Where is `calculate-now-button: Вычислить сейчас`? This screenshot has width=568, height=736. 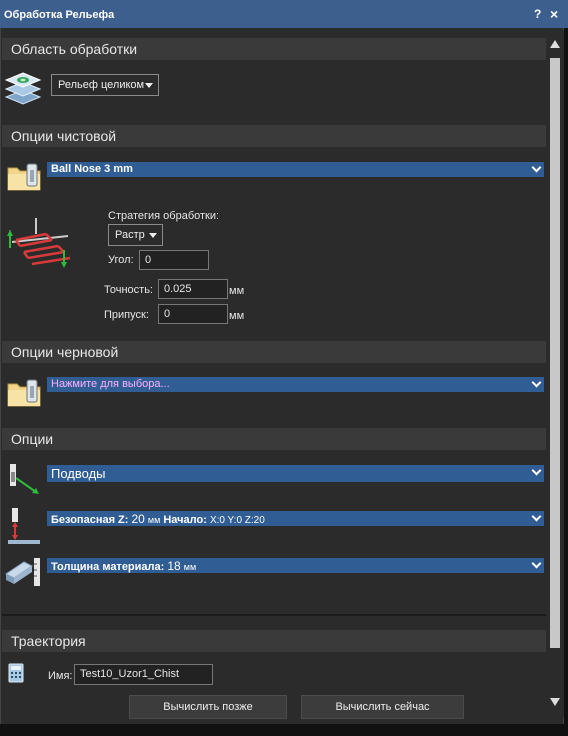 calculate-now-button: Вычислить сейчас is located at coordinates (382, 707).